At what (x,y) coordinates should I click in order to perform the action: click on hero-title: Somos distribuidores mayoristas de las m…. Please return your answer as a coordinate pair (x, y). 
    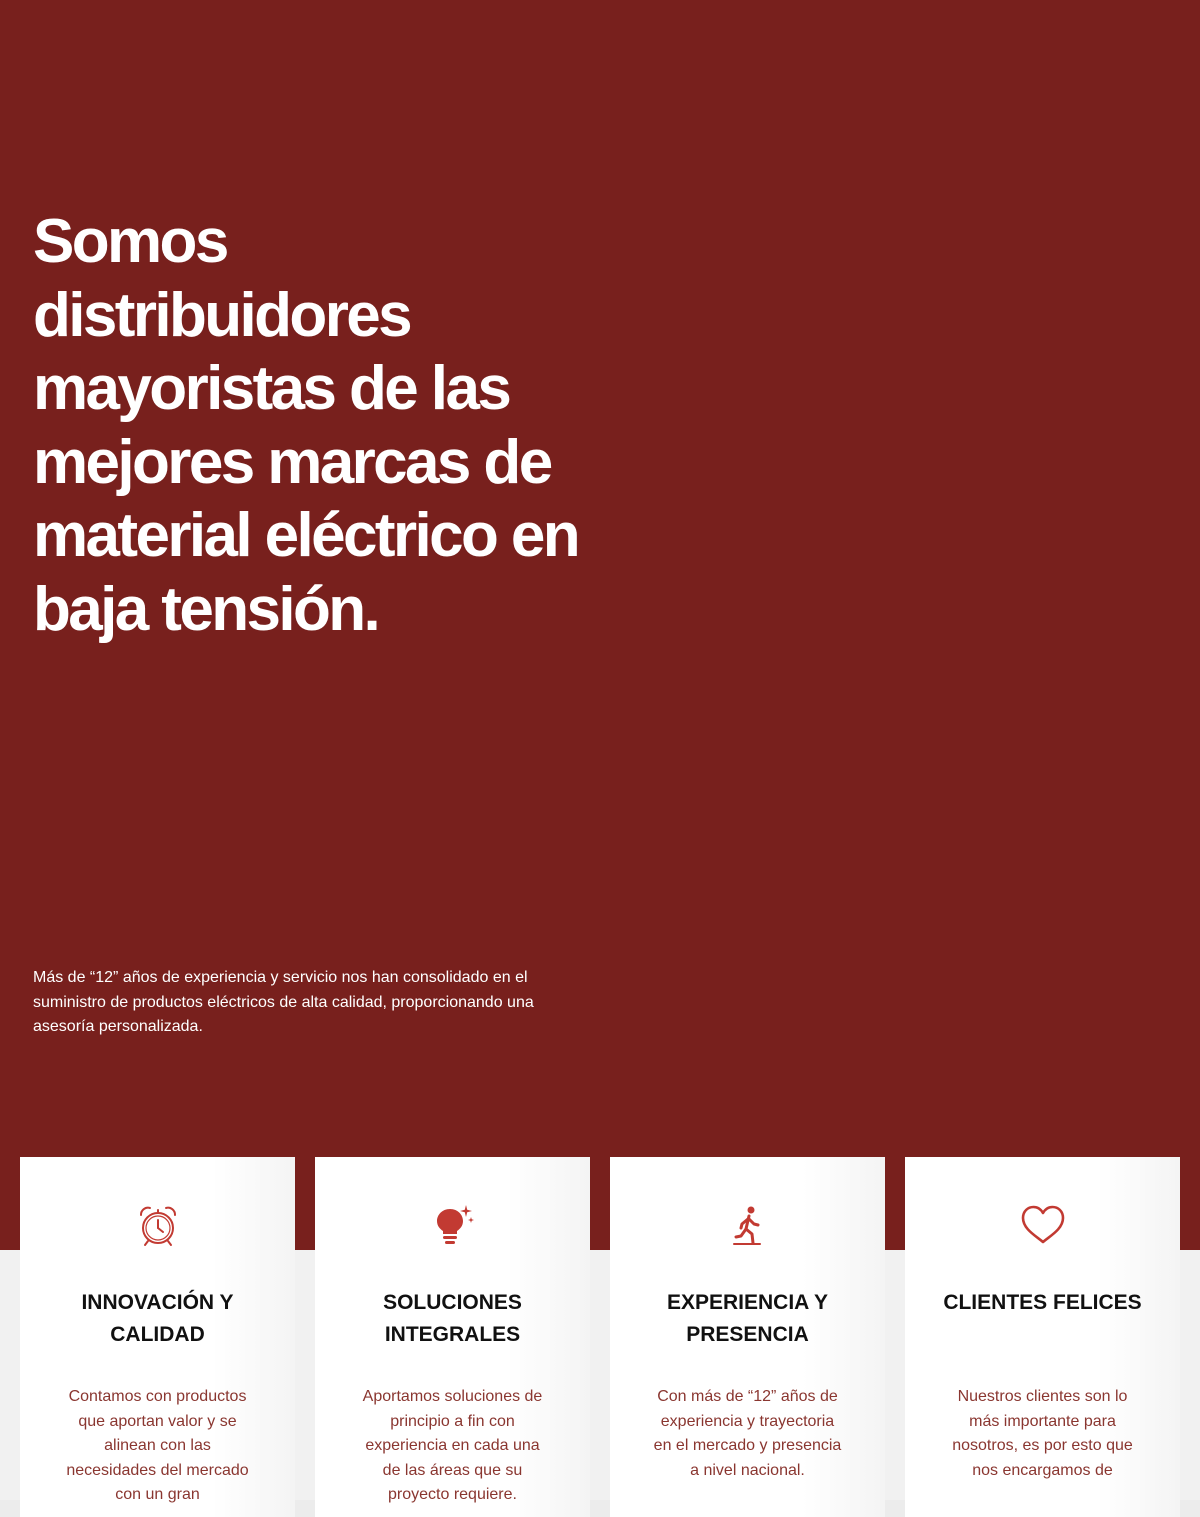
    Looking at the image, I should click on (307, 425).